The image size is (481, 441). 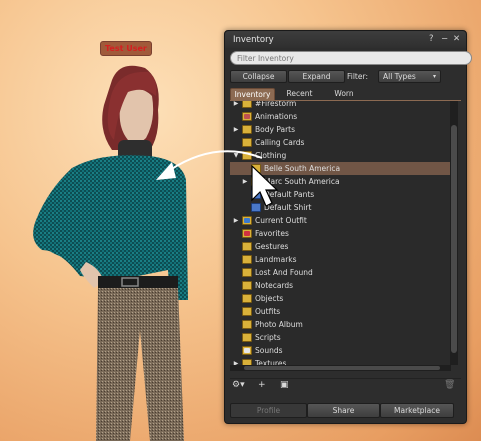 I want to click on inventory-row-label: Animations, so click(x=276, y=116).